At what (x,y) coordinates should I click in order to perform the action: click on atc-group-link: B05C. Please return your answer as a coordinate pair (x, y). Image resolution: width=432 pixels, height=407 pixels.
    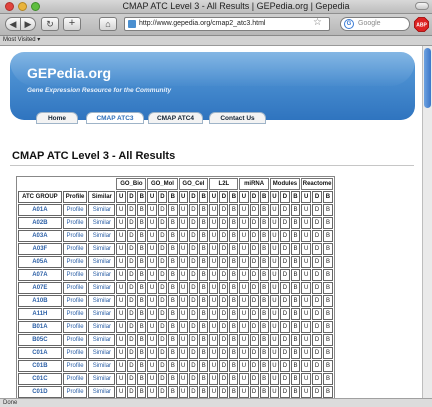
    Looking at the image, I should click on (40, 340).